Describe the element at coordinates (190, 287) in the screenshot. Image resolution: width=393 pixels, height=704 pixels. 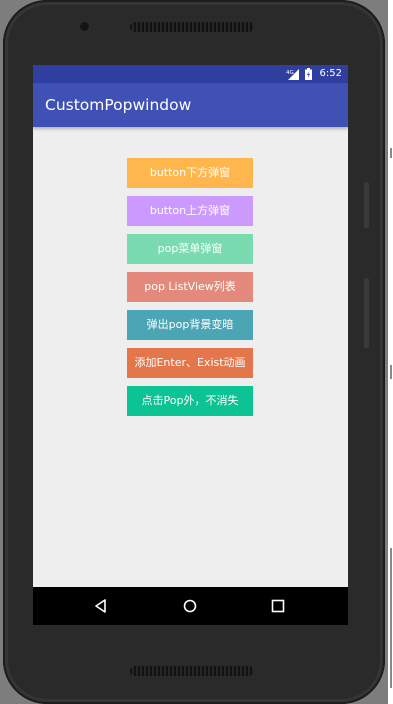
I see `pop-listview-button: pop ListView列表` at that location.